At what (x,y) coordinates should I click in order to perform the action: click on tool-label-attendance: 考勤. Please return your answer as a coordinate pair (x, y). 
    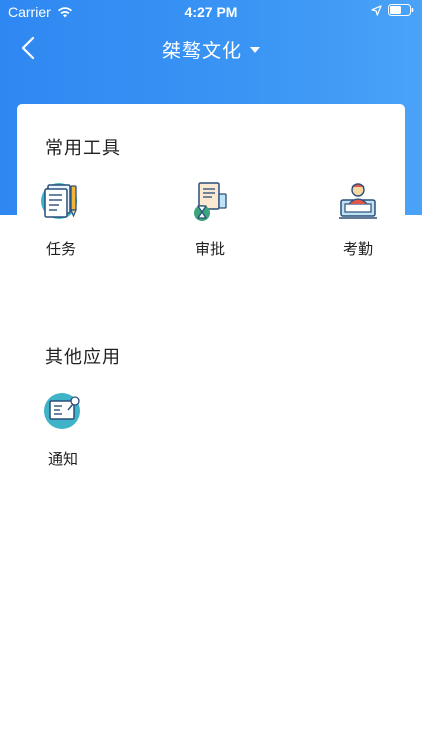
    Looking at the image, I should click on (357, 249).